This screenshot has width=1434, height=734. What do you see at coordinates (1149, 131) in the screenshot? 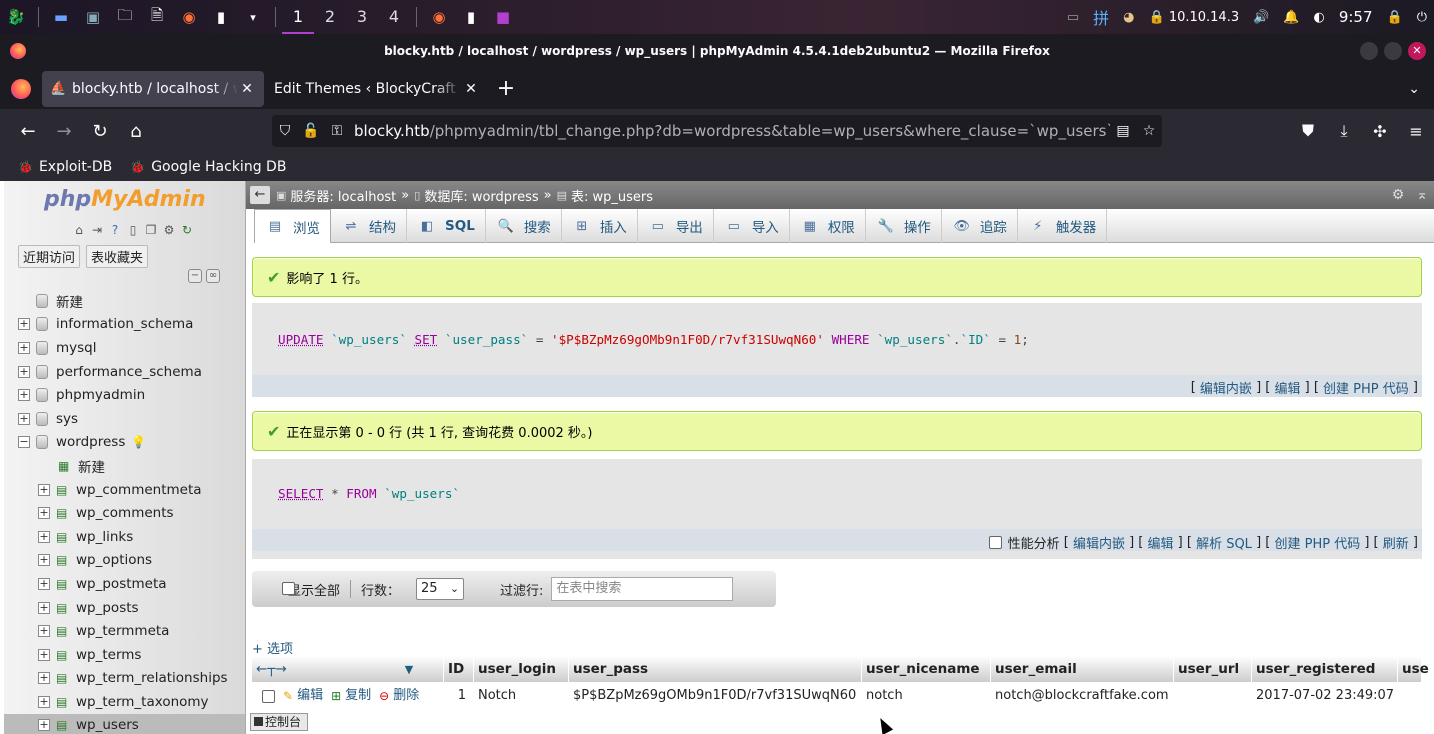
I see `bookmark-star-icon: ☆` at bounding box center [1149, 131].